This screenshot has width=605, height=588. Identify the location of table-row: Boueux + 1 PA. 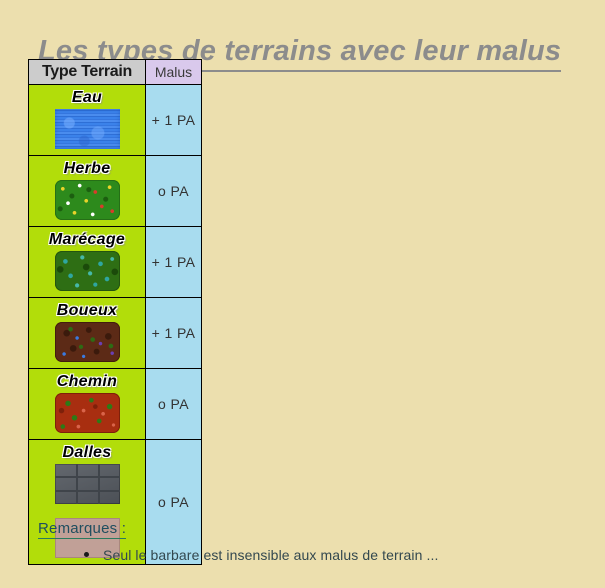
(115, 333).